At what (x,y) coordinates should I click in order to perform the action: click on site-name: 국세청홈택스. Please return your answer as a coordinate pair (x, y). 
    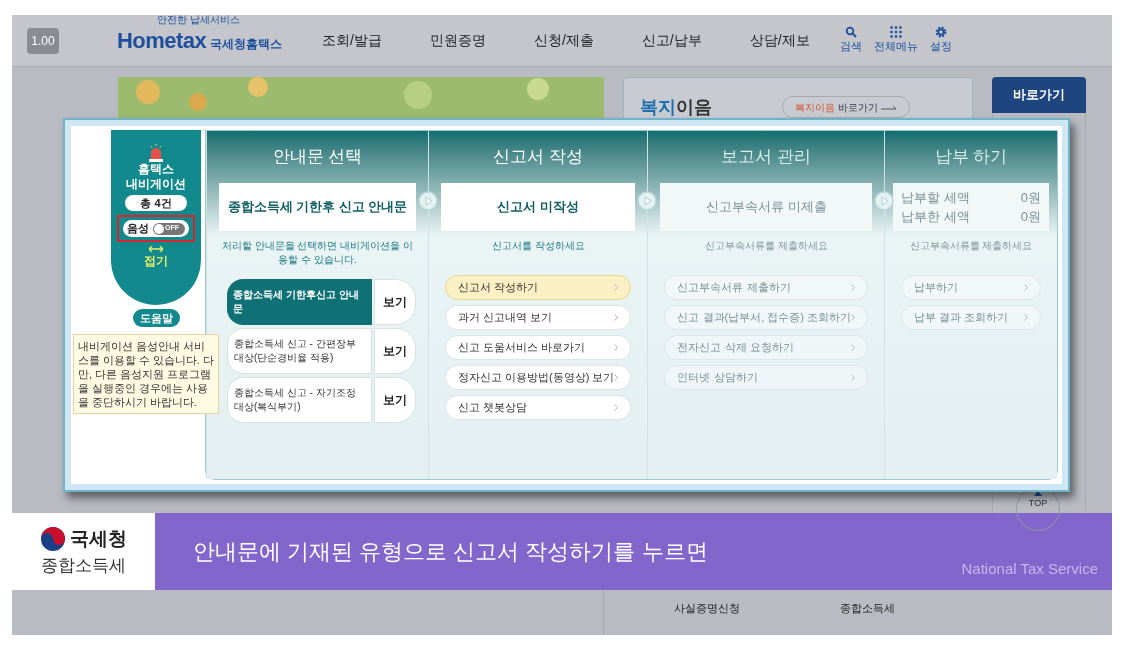
    Looking at the image, I should click on (246, 44).